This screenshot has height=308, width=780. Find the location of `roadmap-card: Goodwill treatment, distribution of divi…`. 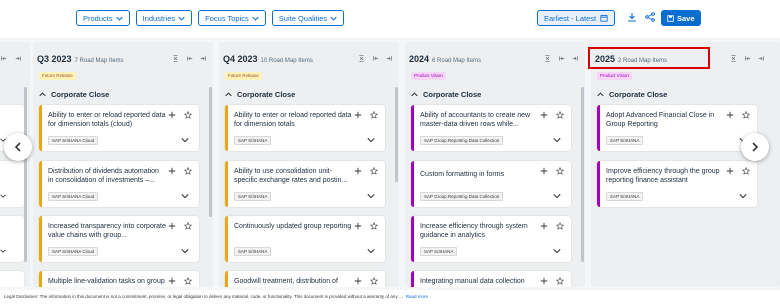

roadmap-card: Goodwill treatment, distribution of divi… is located at coordinates (305, 279).